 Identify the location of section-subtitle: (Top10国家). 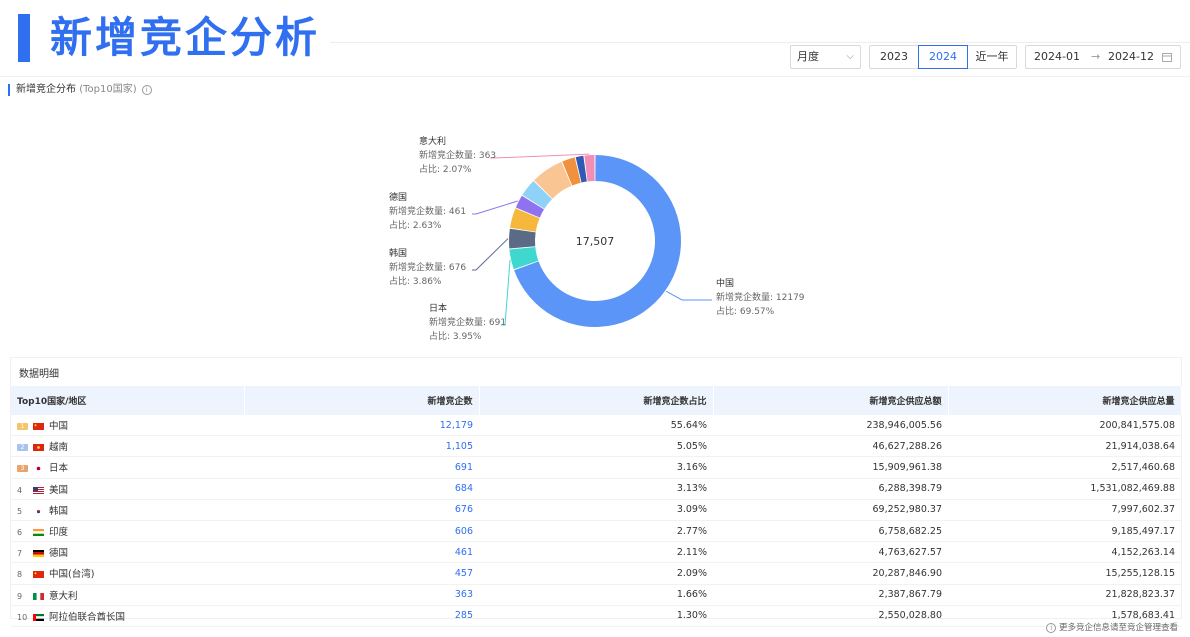
(108, 89).